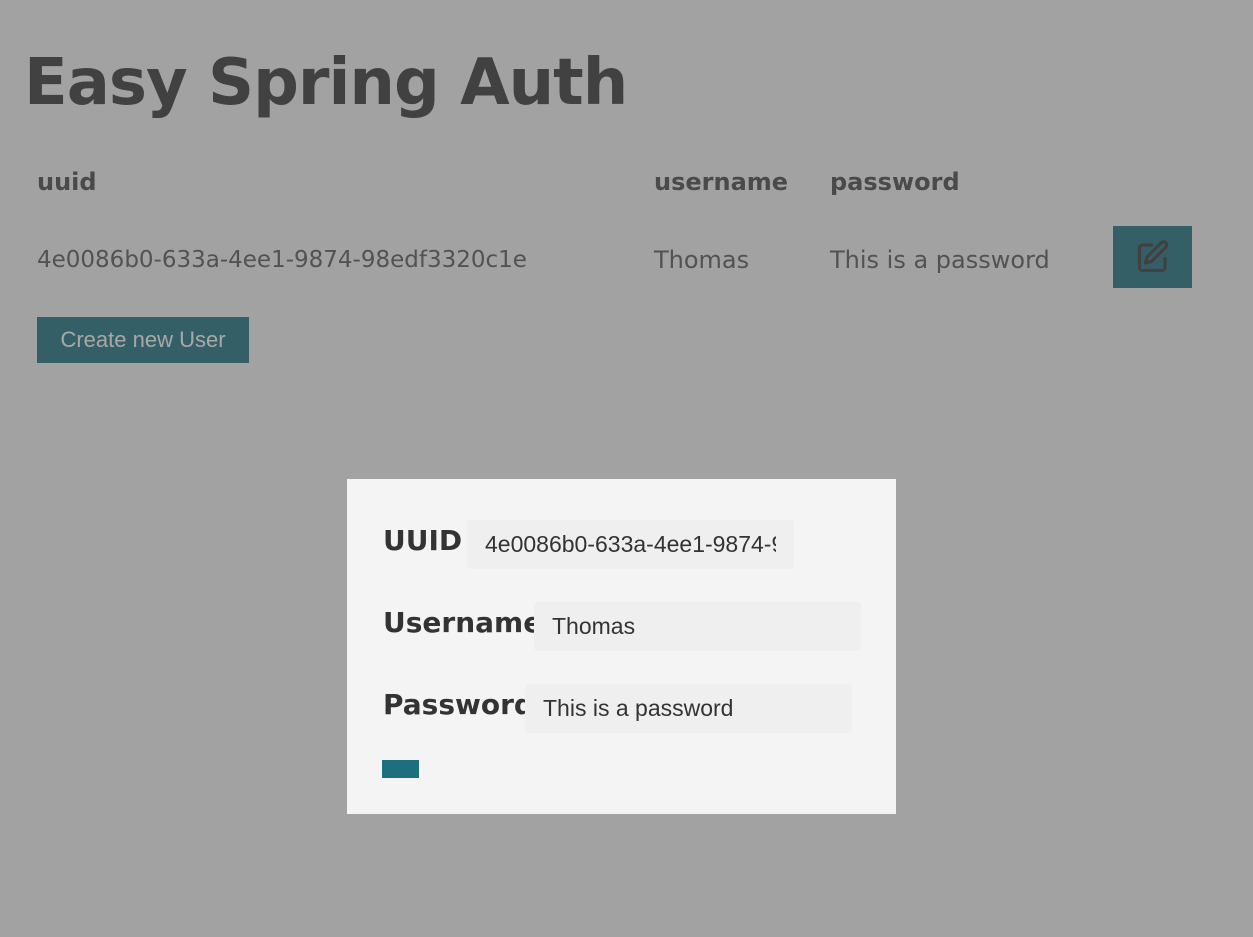 This screenshot has width=1253, height=937. I want to click on uuid-label: UUID, so click(423, 540).